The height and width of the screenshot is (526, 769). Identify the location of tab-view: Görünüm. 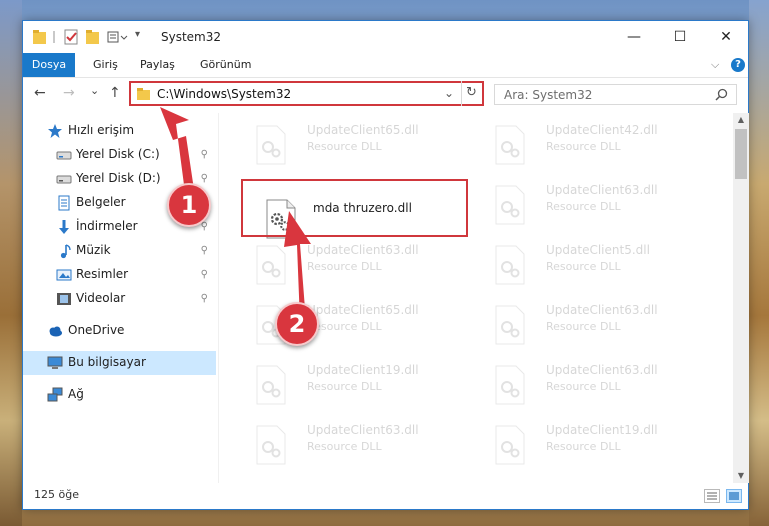
(225, 65).